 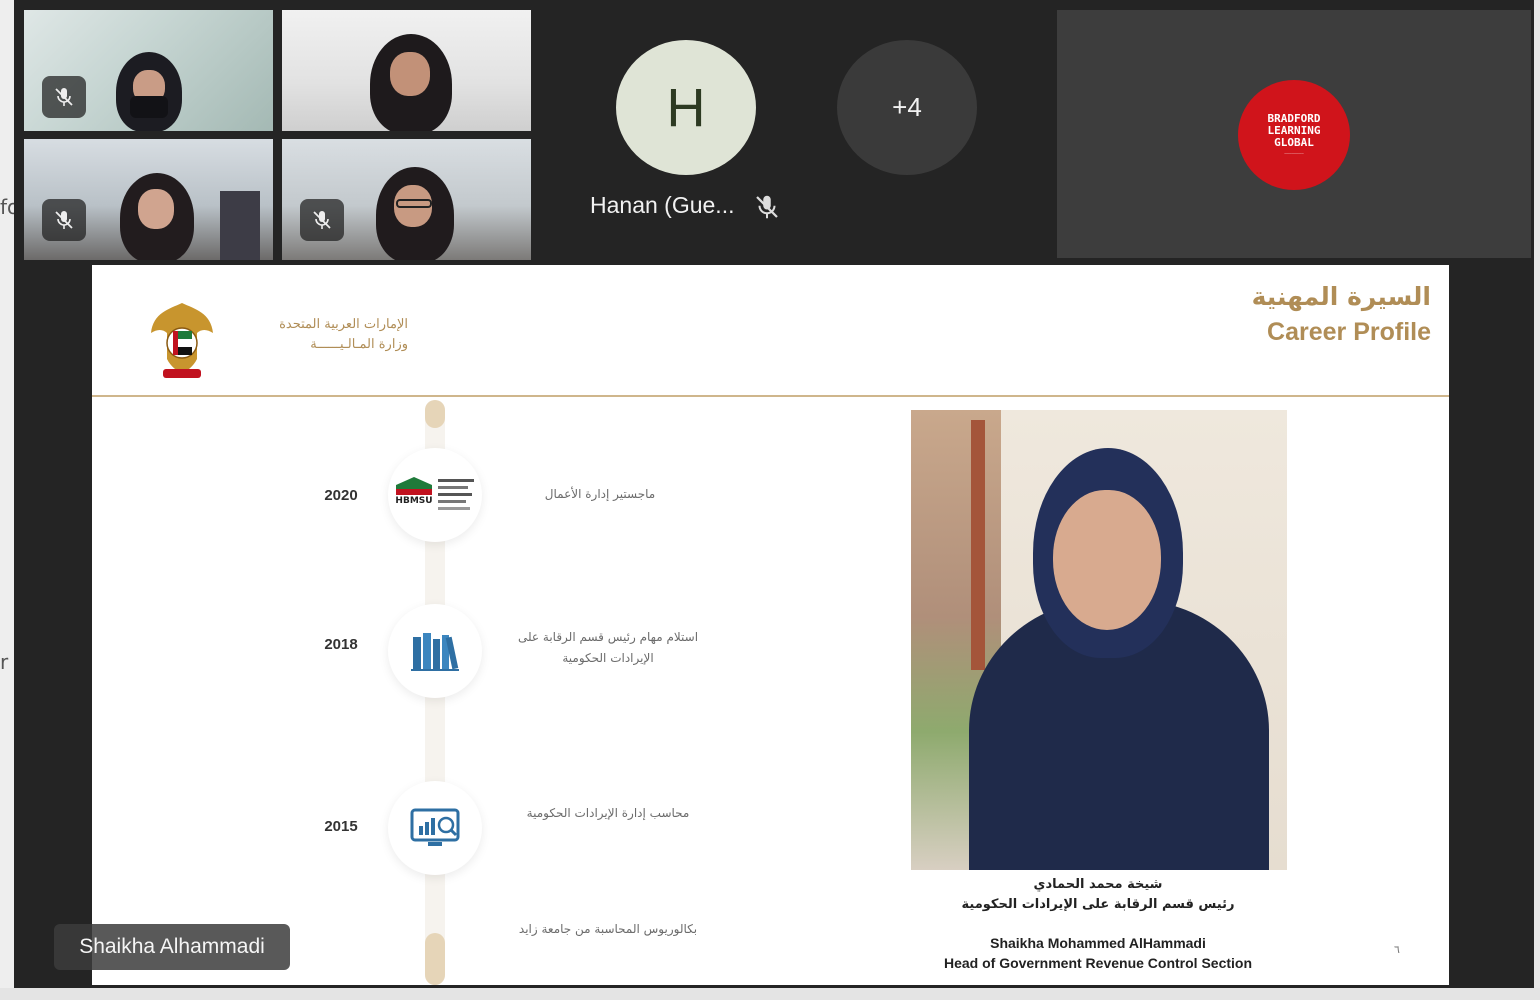 What do you see at coordinates (608, 929) in the screenshot?
I see `timeline-event-text: بكالوريوس المحاسبة من جامعة زايد` at bounding box center [608, 929].